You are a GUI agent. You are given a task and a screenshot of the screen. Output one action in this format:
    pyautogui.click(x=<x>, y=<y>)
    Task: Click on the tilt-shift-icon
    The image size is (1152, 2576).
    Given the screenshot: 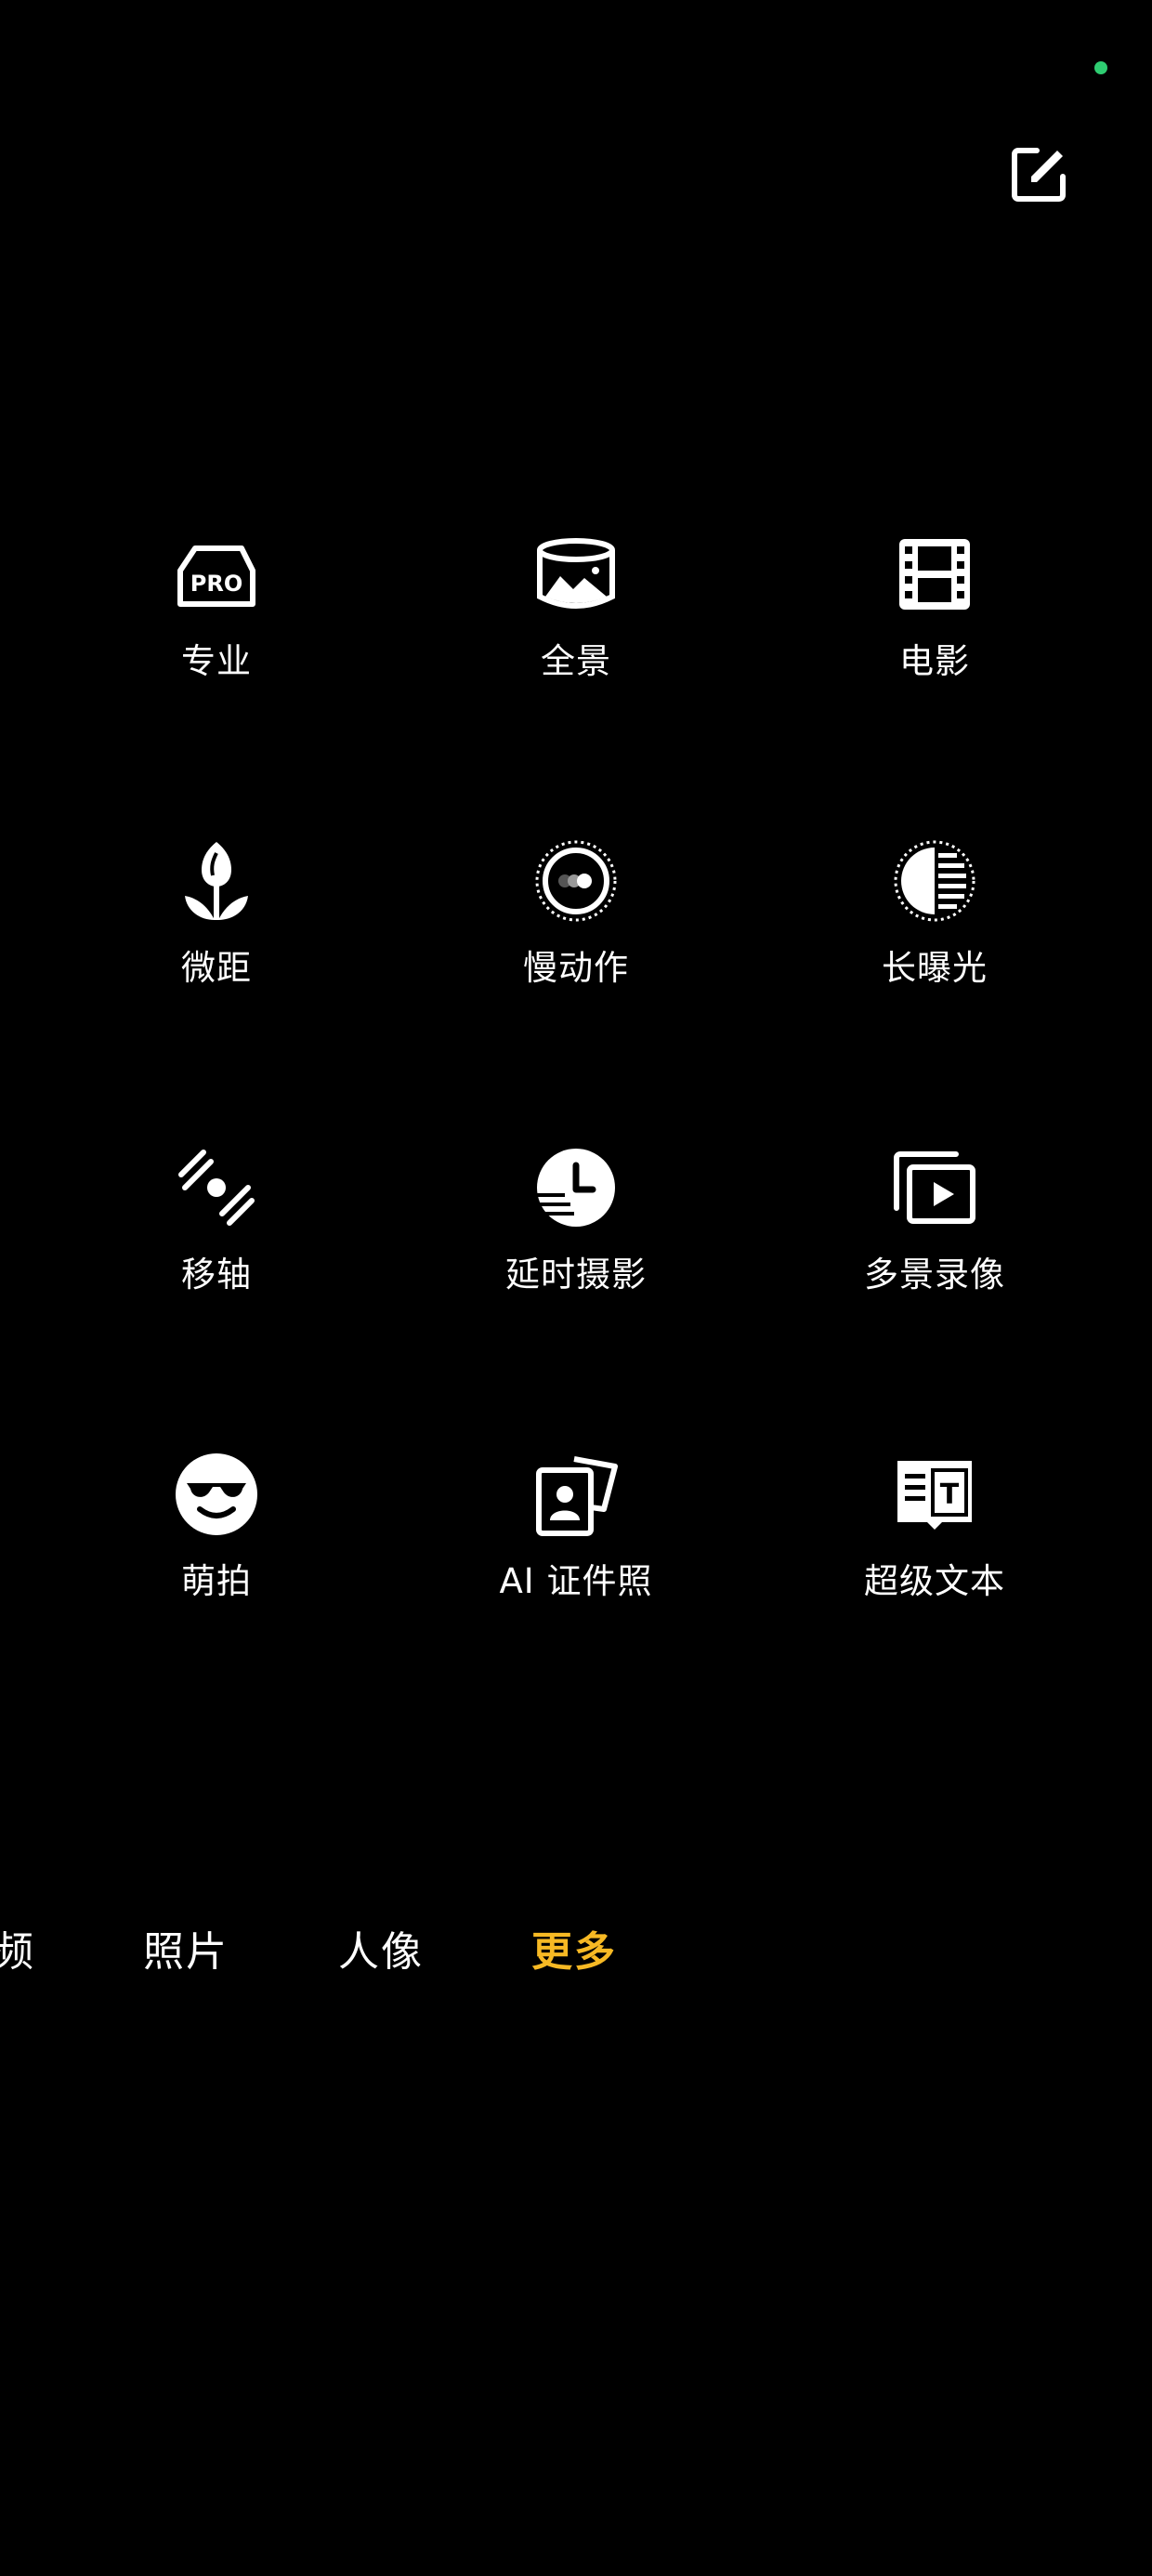 What is the action you would take?
    pyautogui.click(x=216, y=1188)
    